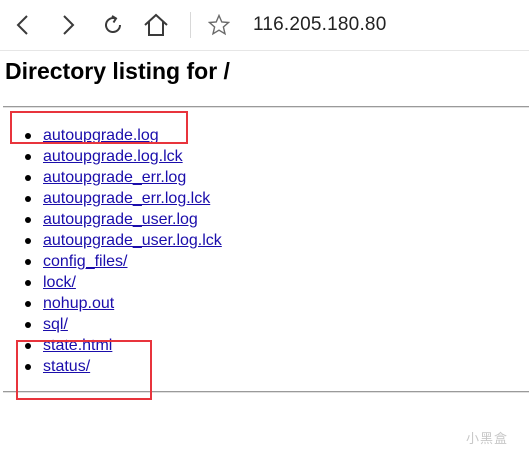 The height and width of the screenshot is (467, 529). I want to click on browser-toolbar: 116.205.180.80, so click(264, 25).